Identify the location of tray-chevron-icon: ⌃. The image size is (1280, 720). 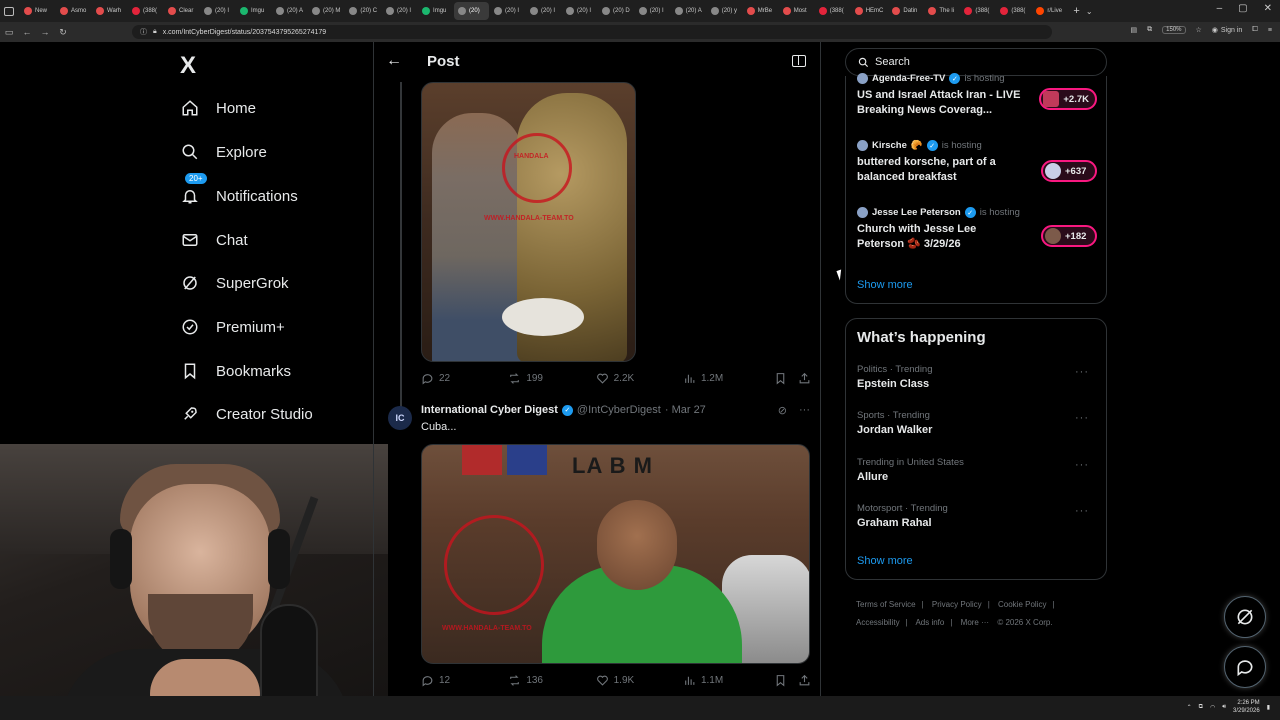
(1189, 707).